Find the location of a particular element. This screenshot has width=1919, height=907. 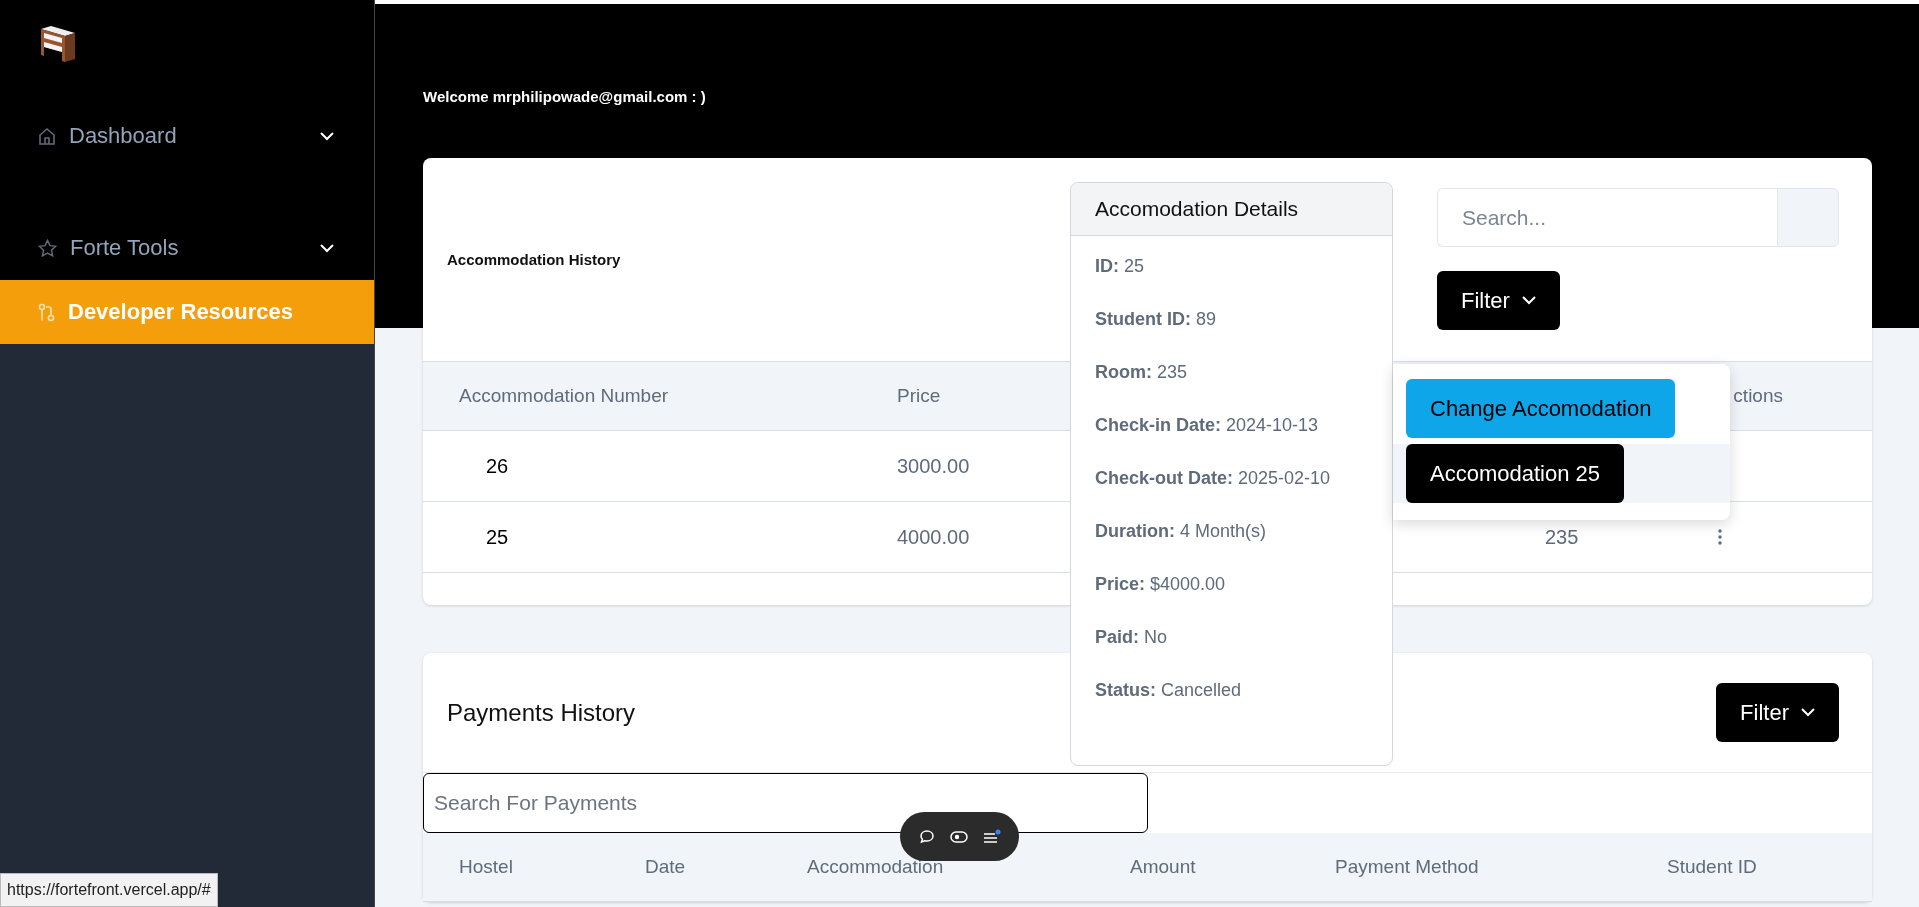

column-header: Amount is located at coordinates (1163, 867).